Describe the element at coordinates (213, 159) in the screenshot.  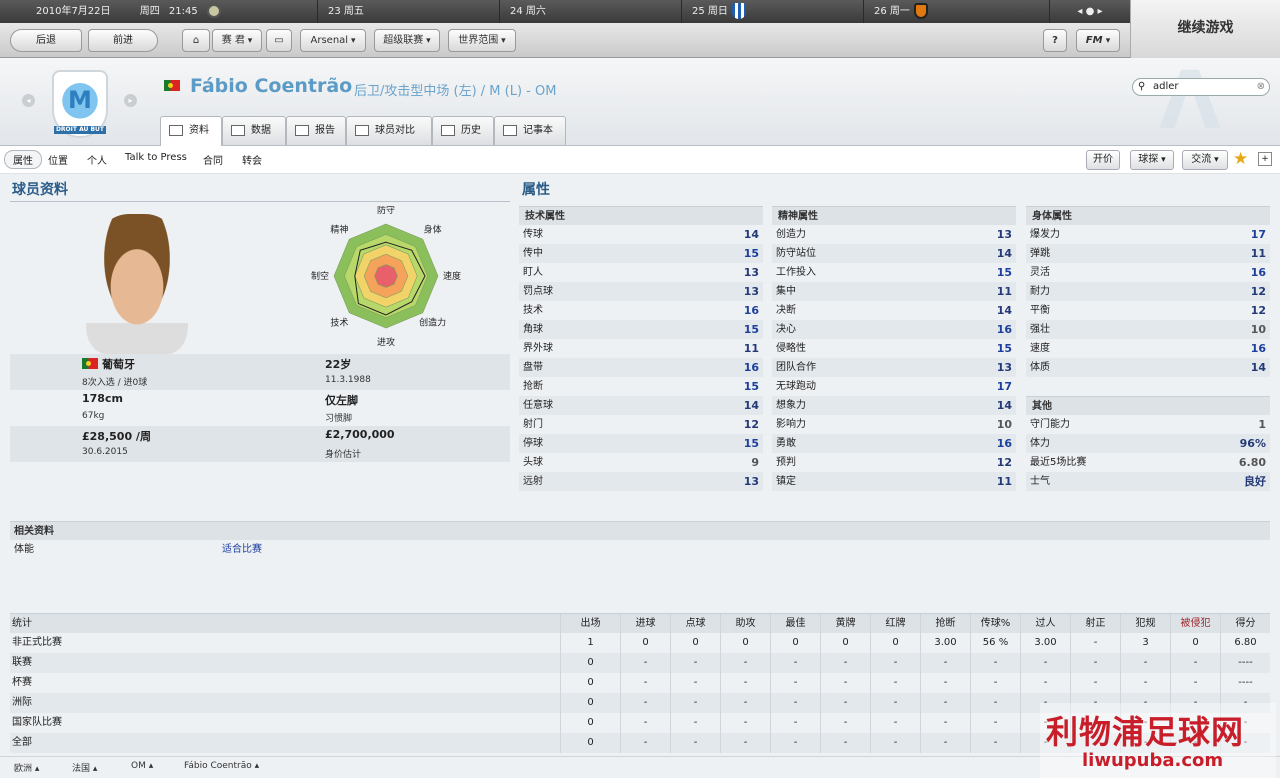
I see `subtab-contract: 合同` at that location.